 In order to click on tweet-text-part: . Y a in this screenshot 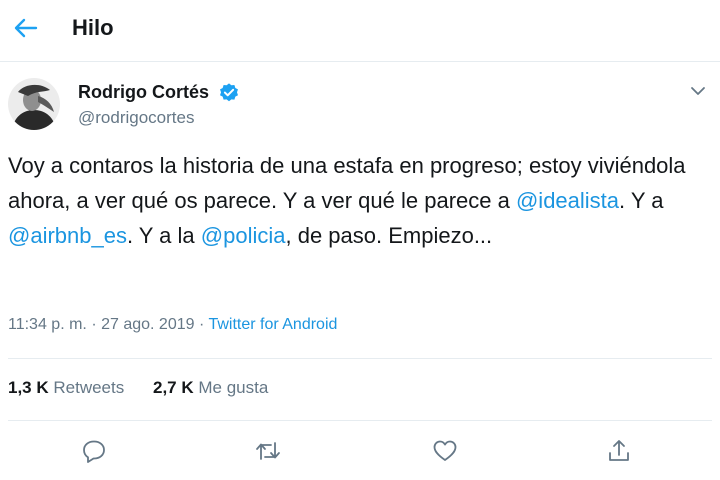, I will do `click(641, 200)`.